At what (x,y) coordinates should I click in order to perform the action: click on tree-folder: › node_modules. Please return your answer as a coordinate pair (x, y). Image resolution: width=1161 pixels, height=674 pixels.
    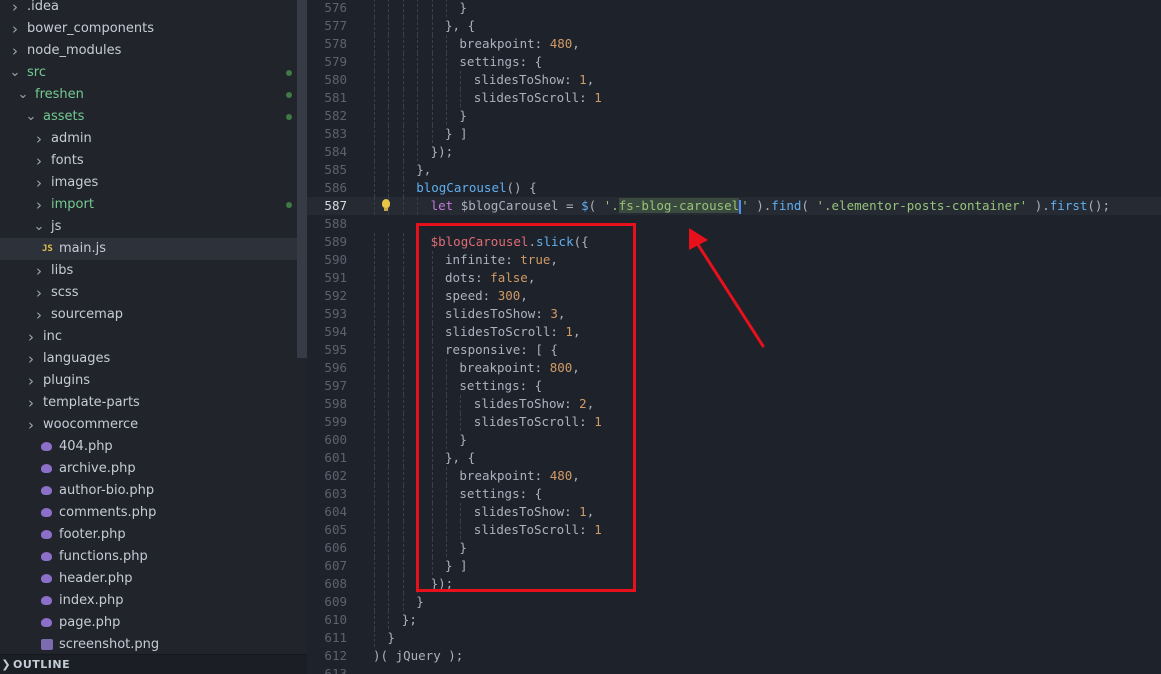
    Looking at the image, I should click on (148, 51).